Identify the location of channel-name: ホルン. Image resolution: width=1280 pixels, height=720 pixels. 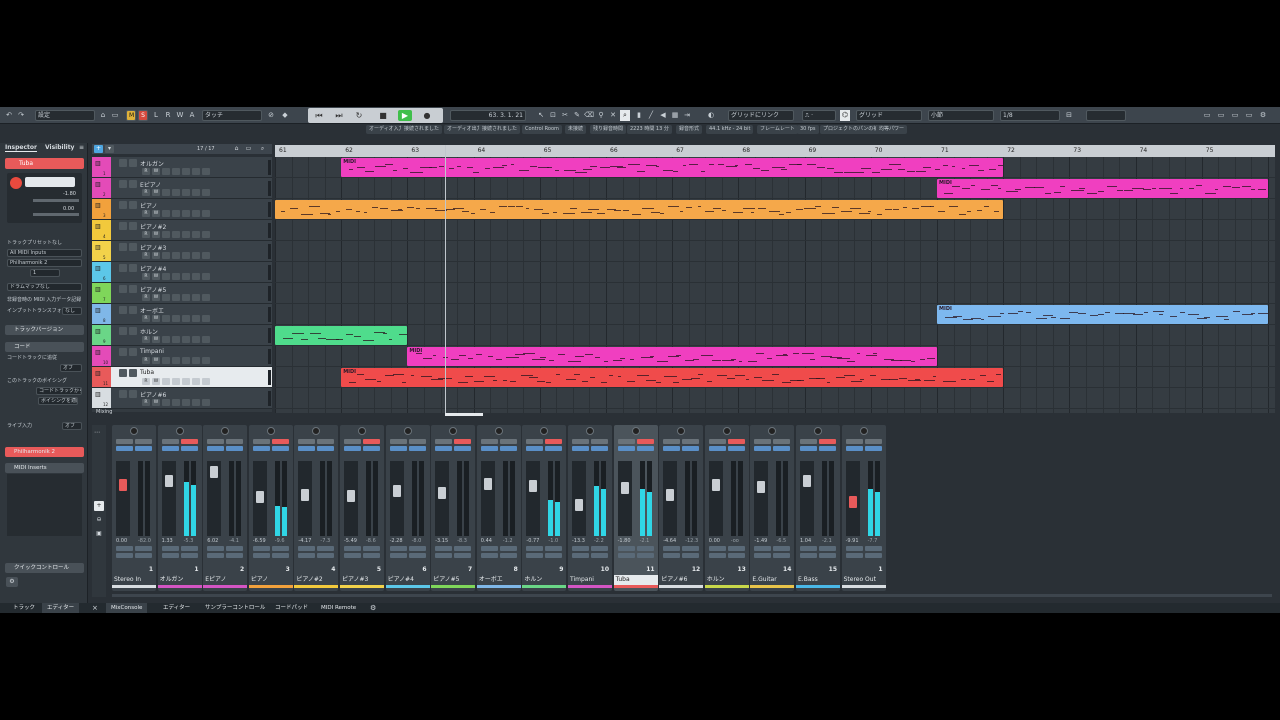
(727, 580).